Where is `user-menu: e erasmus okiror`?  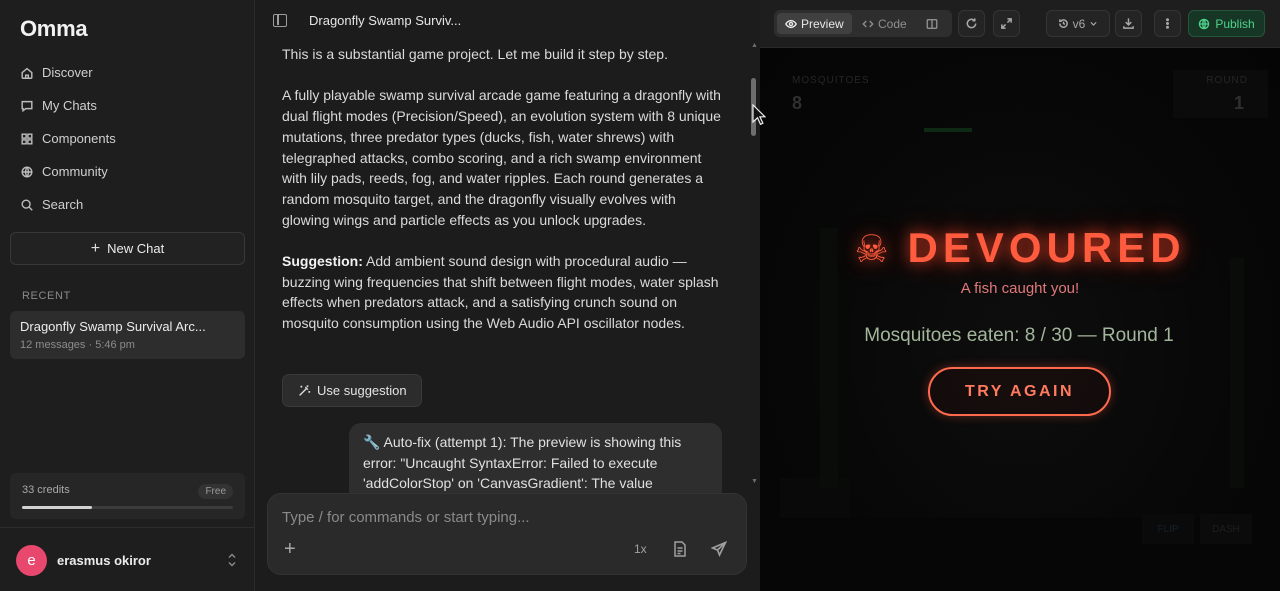
user-menu: e erasmus okiror is located at coordinates (83, 560).